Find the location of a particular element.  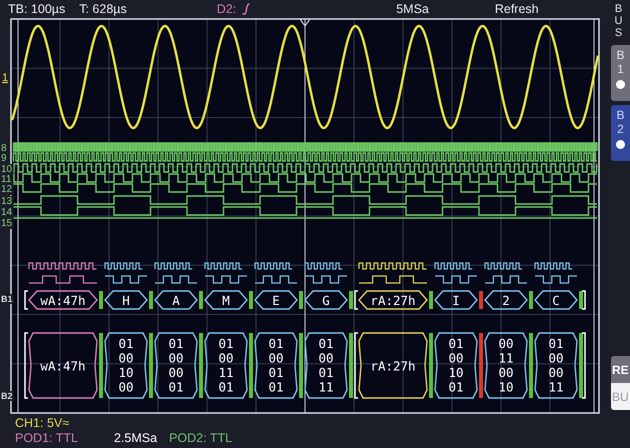

channel-label: 1 is located at coordinates (5, 78).